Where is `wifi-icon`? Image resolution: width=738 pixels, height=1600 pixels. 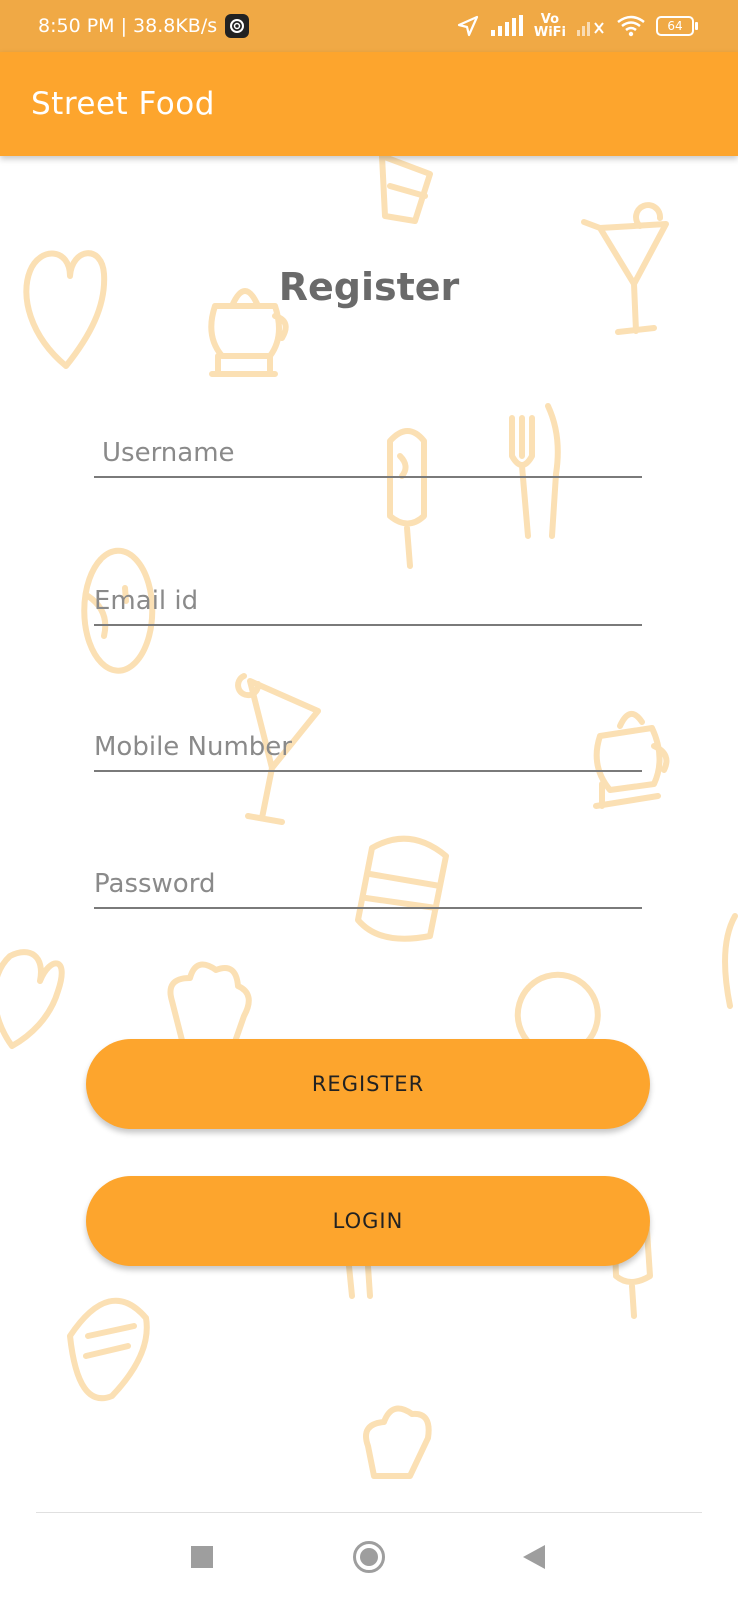 wifi-icon is located at coordinates (631, 26).